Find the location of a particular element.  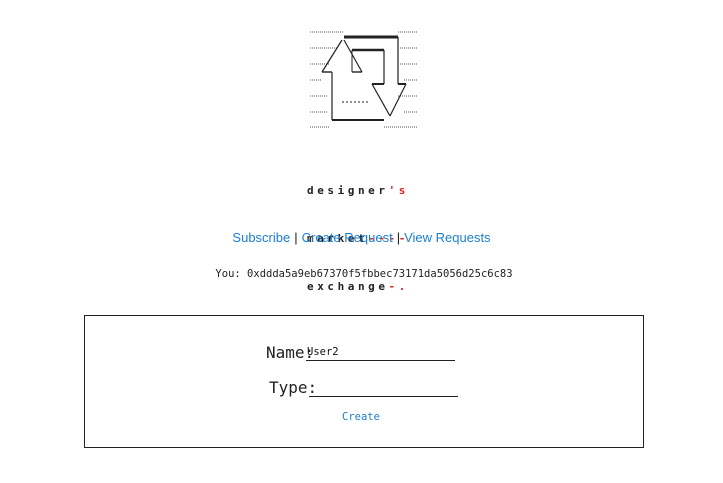

wordmark-text: exchange is located at coordinates (346, 286).